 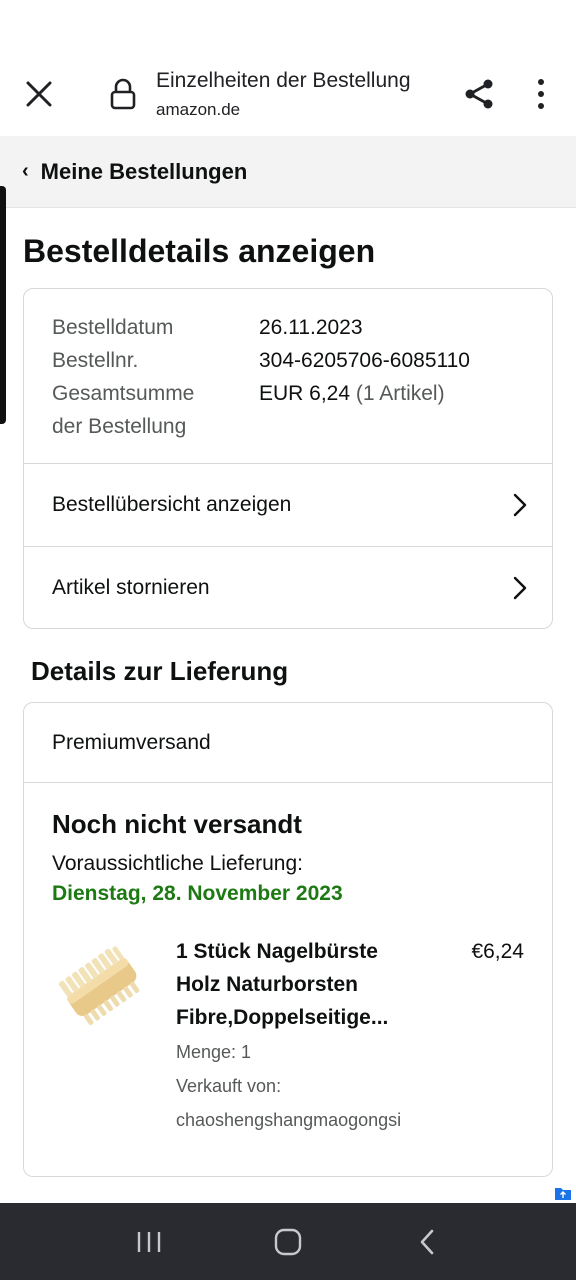 I want to click on back-to-orders-link: ‹ Meine Bestellungen, so click(x=288, y=172).